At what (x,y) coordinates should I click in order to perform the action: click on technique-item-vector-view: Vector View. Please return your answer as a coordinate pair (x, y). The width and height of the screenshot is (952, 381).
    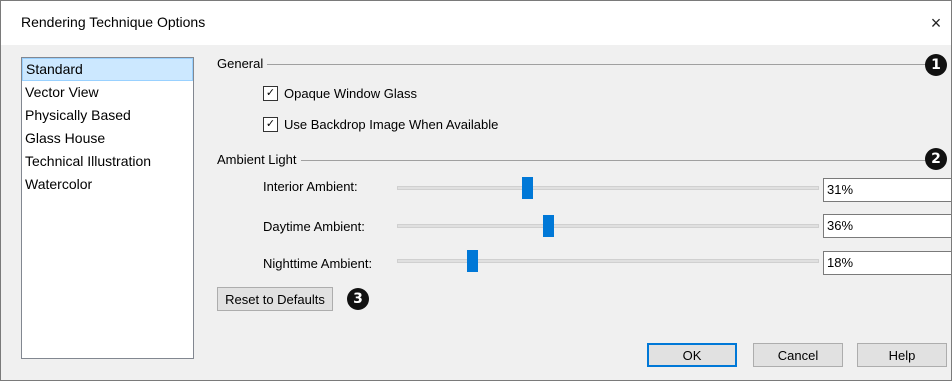
    Looking at the image, I should click on (107, 92).